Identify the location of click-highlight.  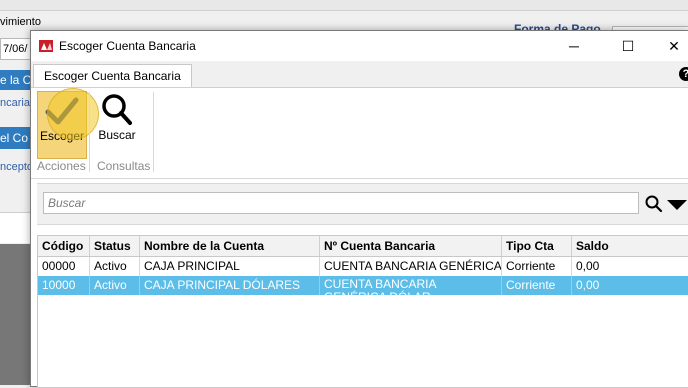
(73, 114).